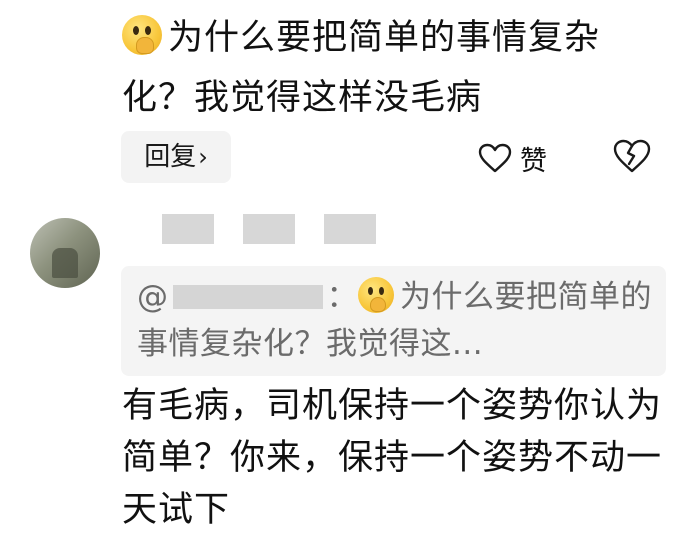 The width and height of the screenshot is (693, 556). I want to click on dislike-button, so click(632, 158).